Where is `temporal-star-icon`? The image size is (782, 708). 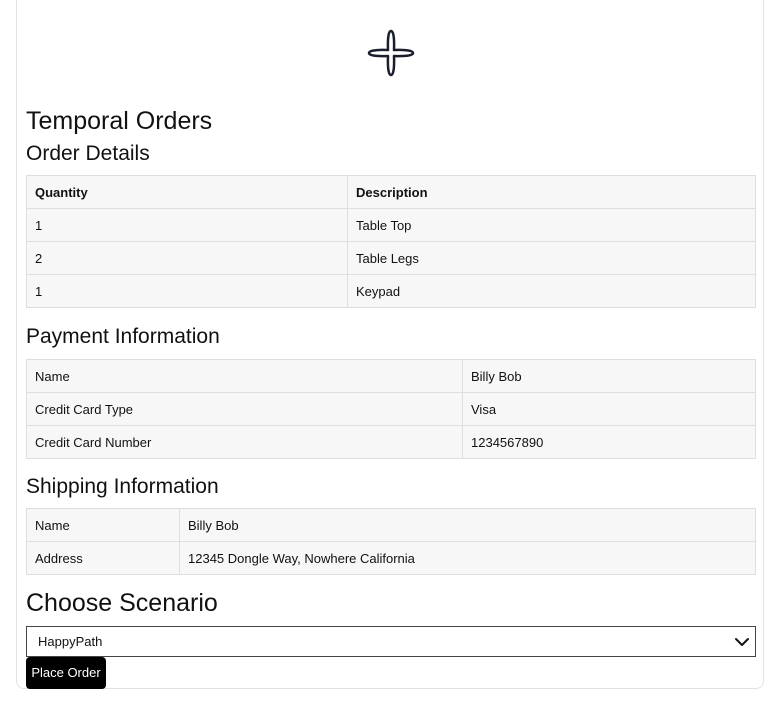
temporal-star-icon is located at coordinates (391, 53).